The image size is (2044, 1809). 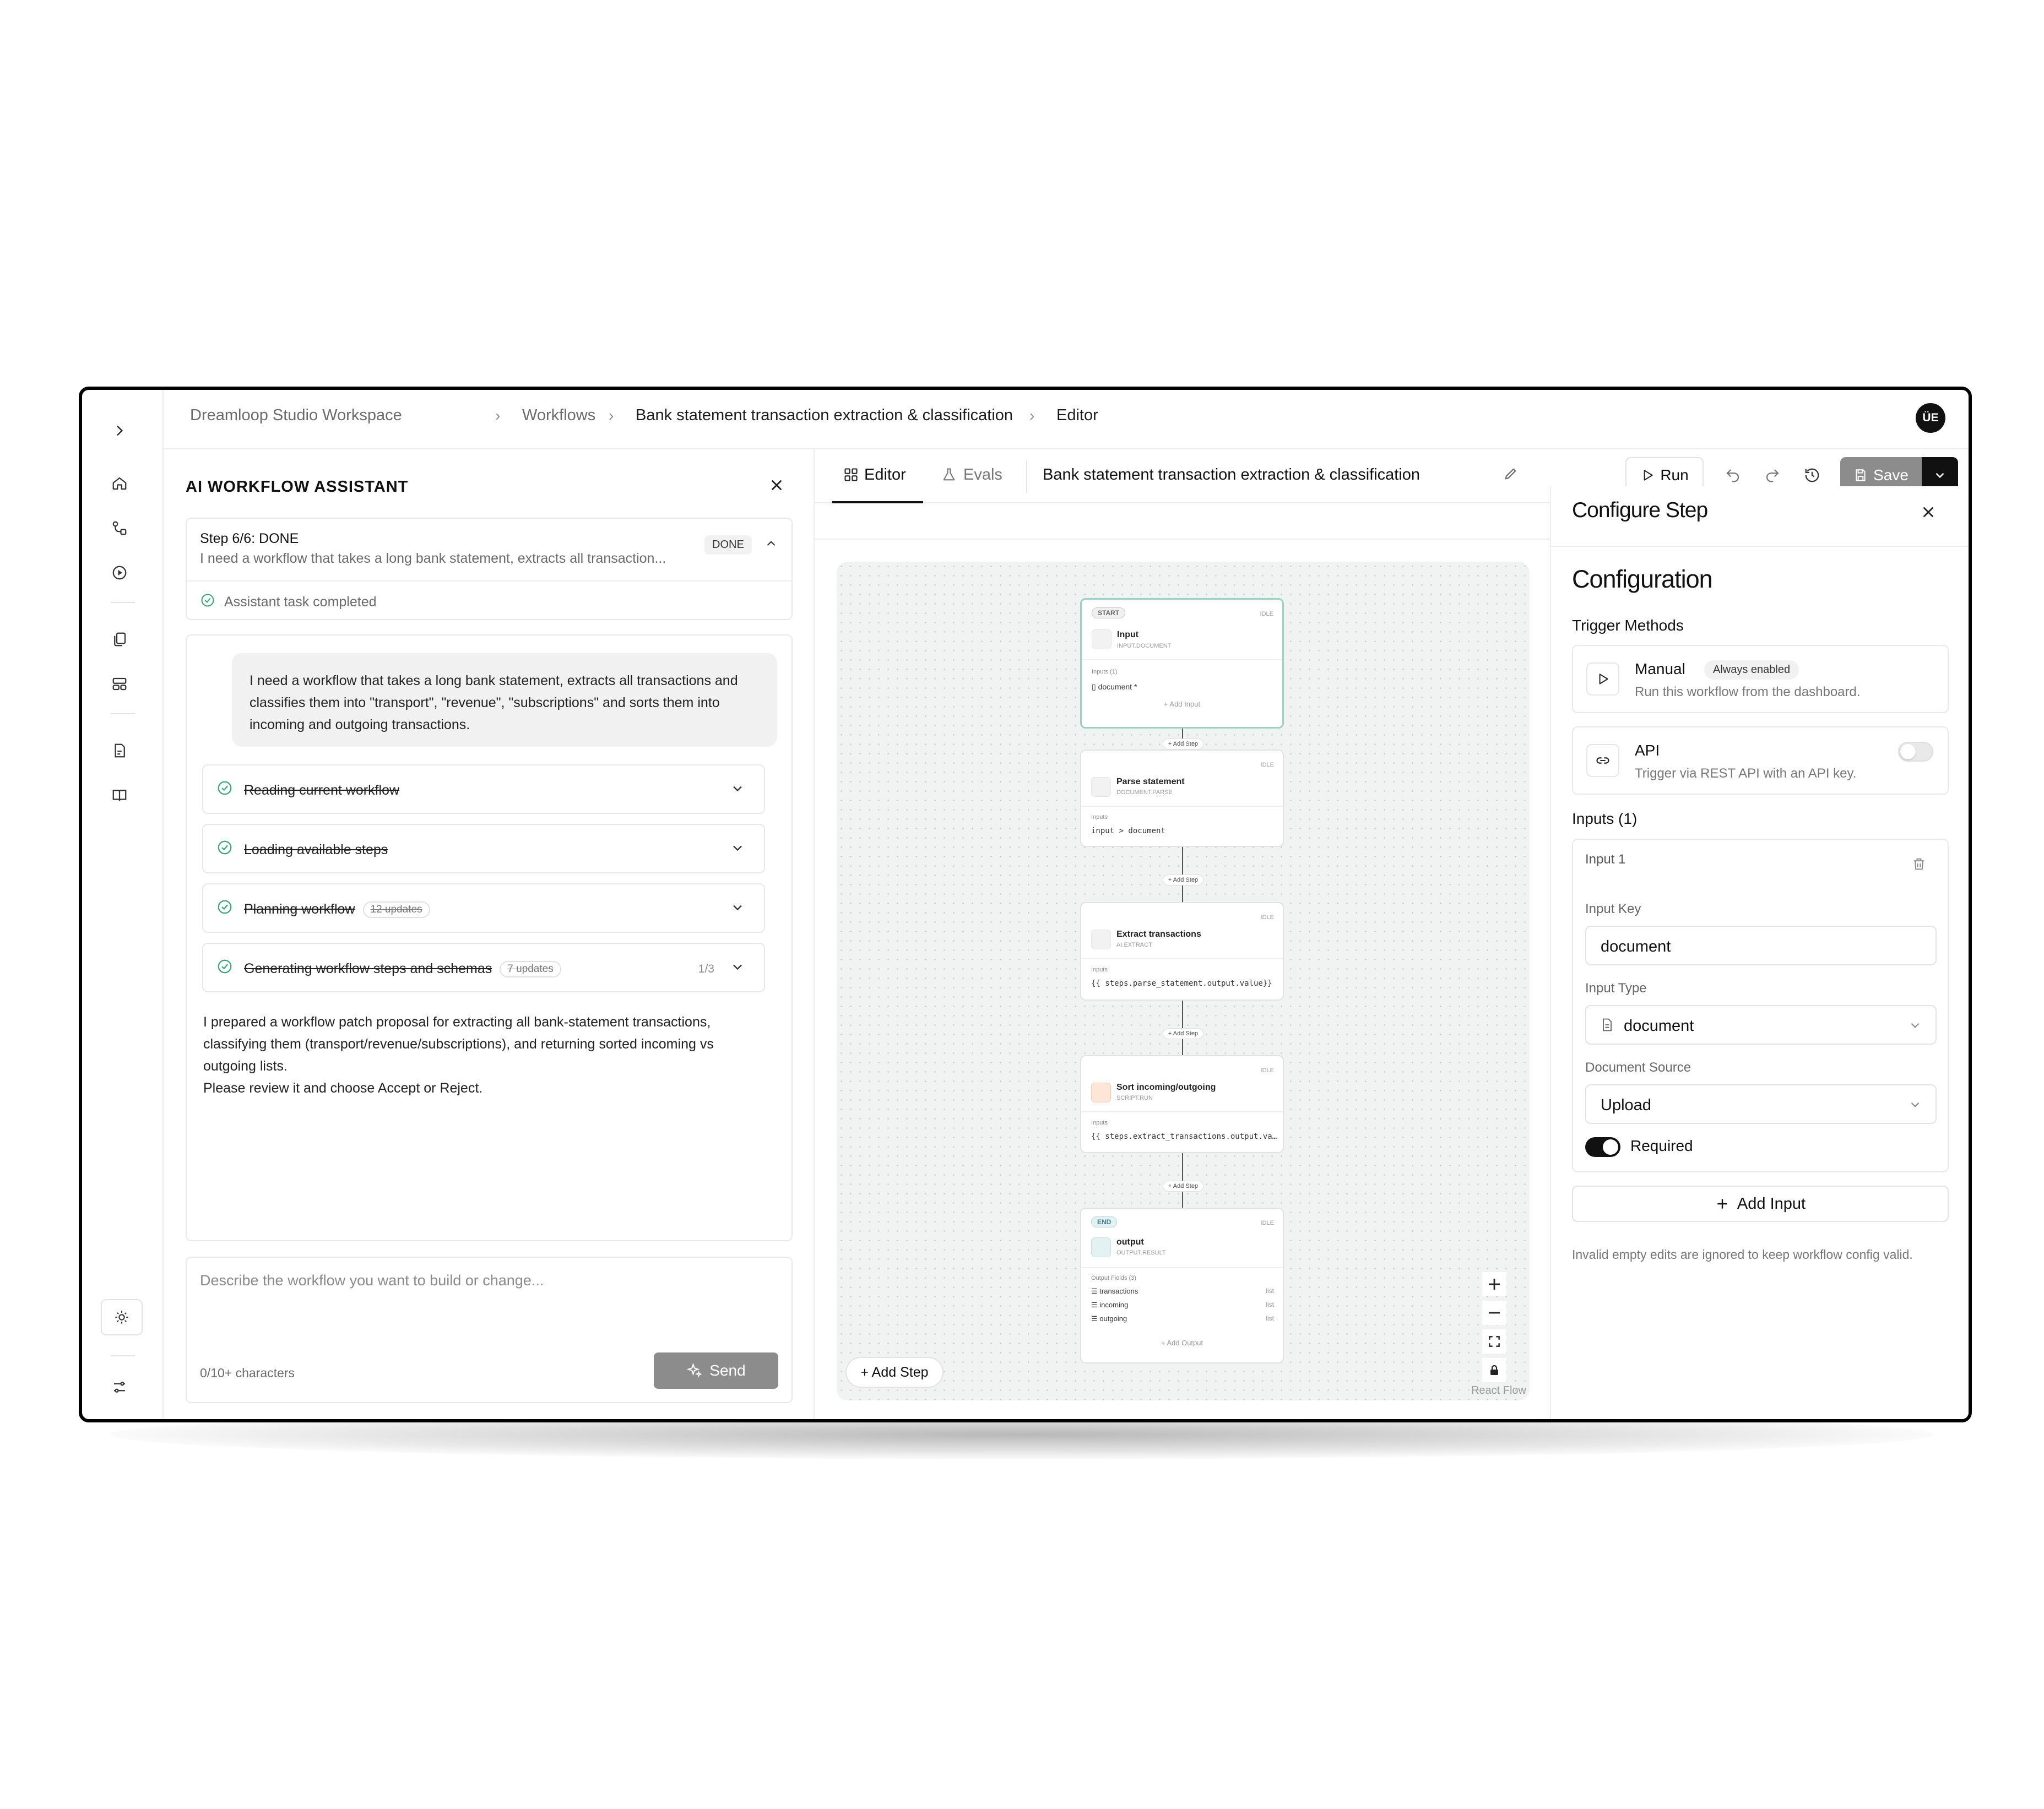 What do you see at coordinates (1150, 781) in the screenshot?
I see `node-title: Parse statement` at bounding box center [1150, 781].